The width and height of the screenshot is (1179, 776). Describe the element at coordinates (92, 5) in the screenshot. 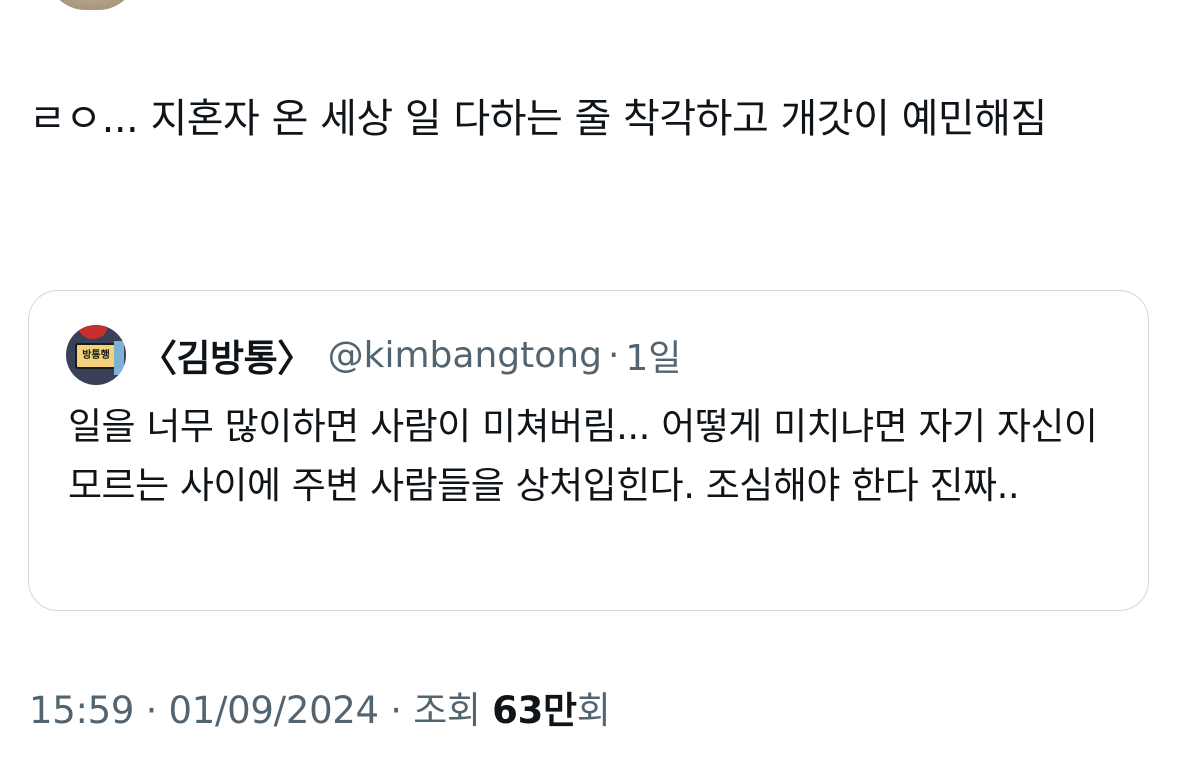

I see `author-avatar` at that location.